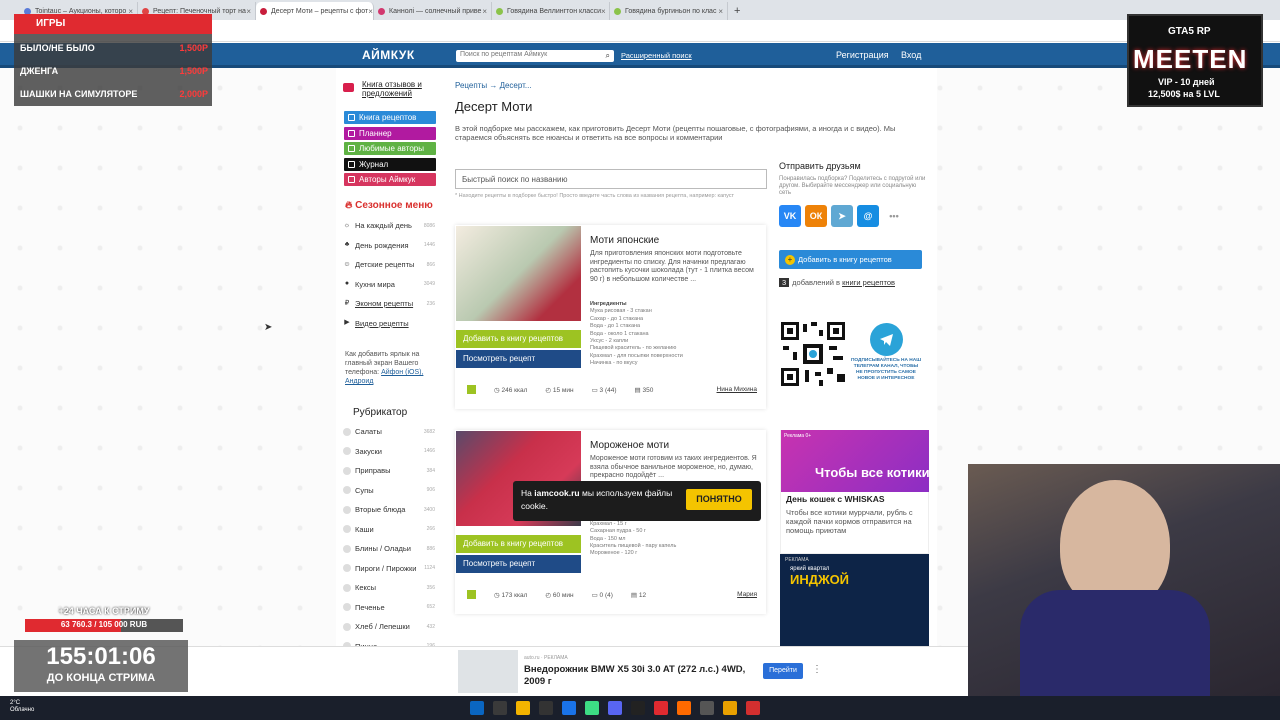  What do you see at coordinates (389, 568) in the screenshot?
I see `rubricator-item: Пироги / Пирожки 1124` at bounding box center [389, 568].